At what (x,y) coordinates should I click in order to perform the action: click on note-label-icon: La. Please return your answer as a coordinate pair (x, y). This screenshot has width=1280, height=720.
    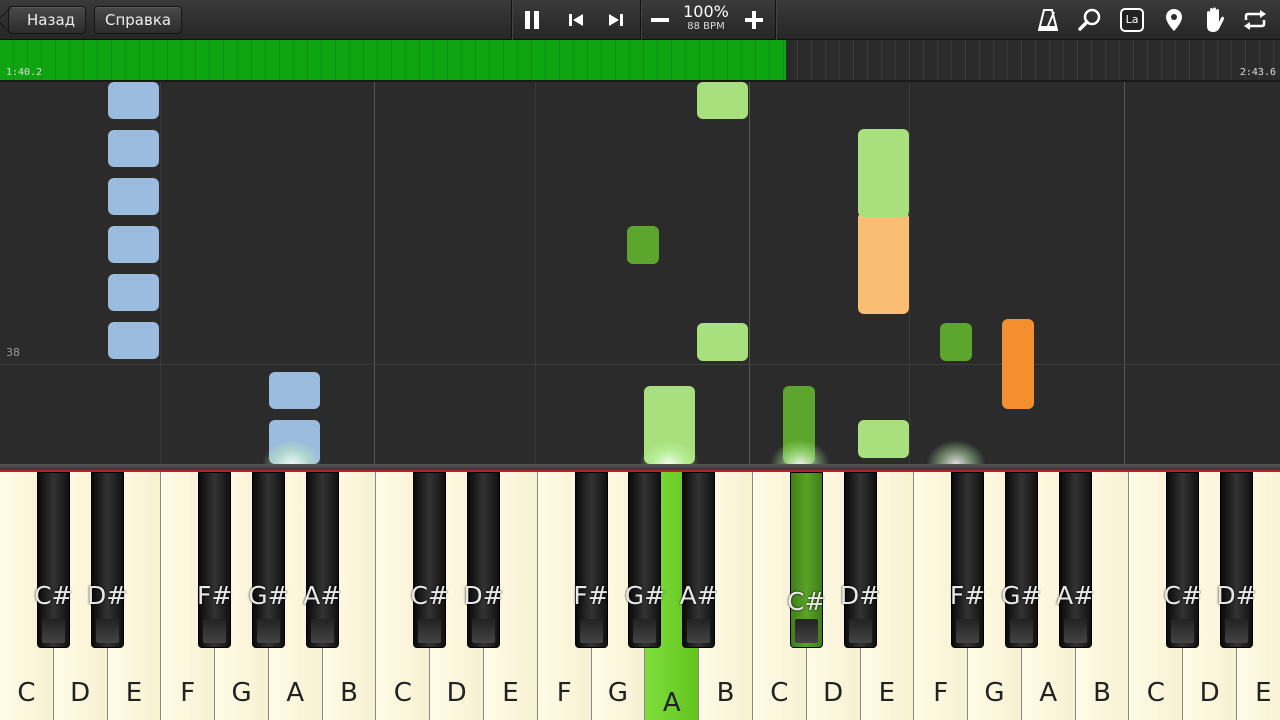
    Looking at the image, I should click on (1132, 20).